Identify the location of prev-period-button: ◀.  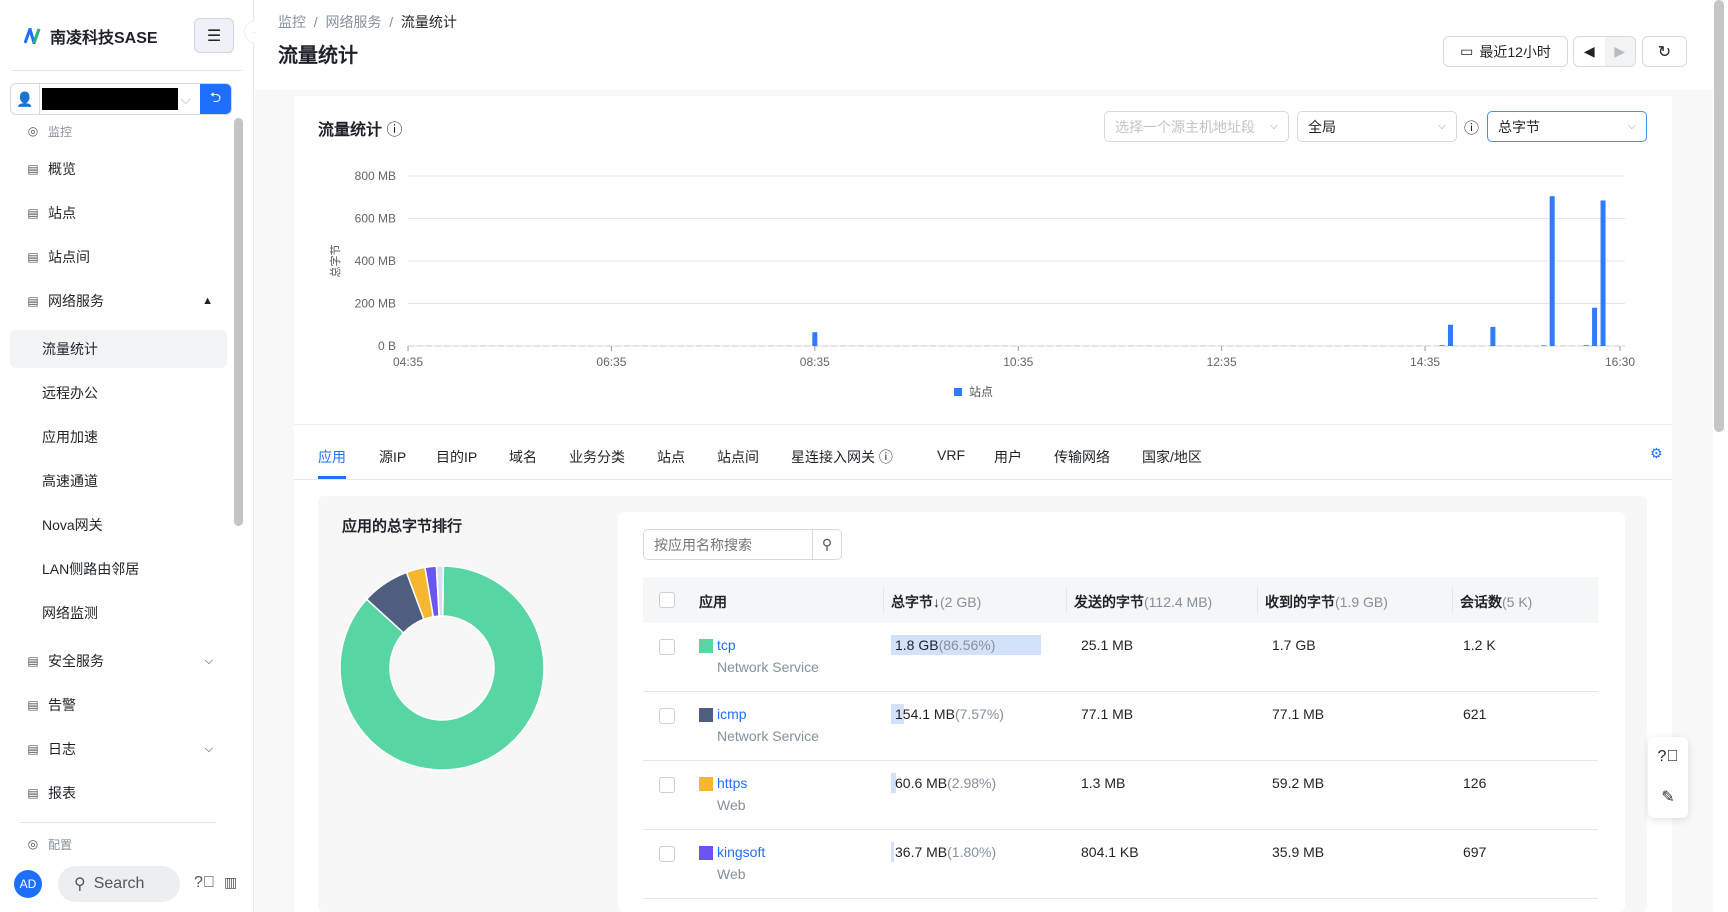
(1589, 51).